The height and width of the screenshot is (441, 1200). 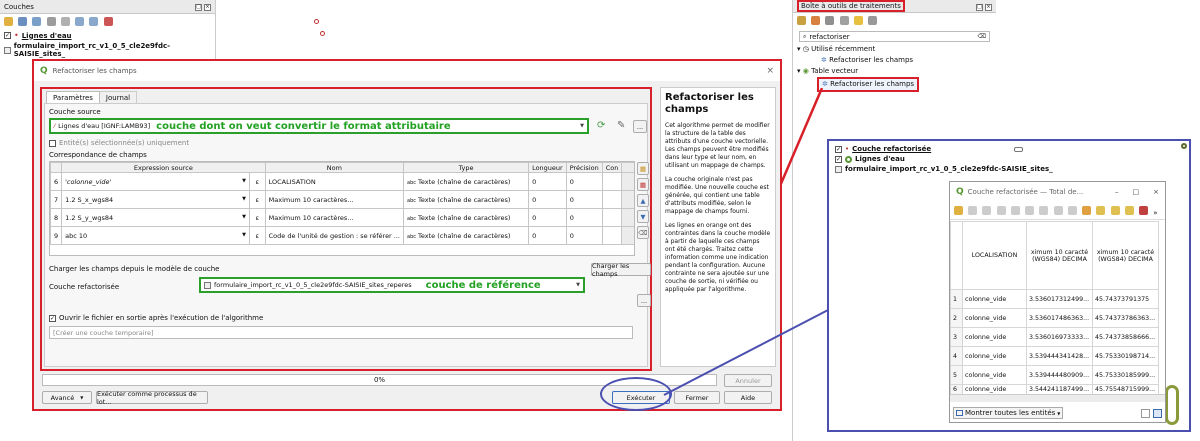 I want to click on show-all-button: Montrer toutes les entités ▼, so click(x=1008, y=413).